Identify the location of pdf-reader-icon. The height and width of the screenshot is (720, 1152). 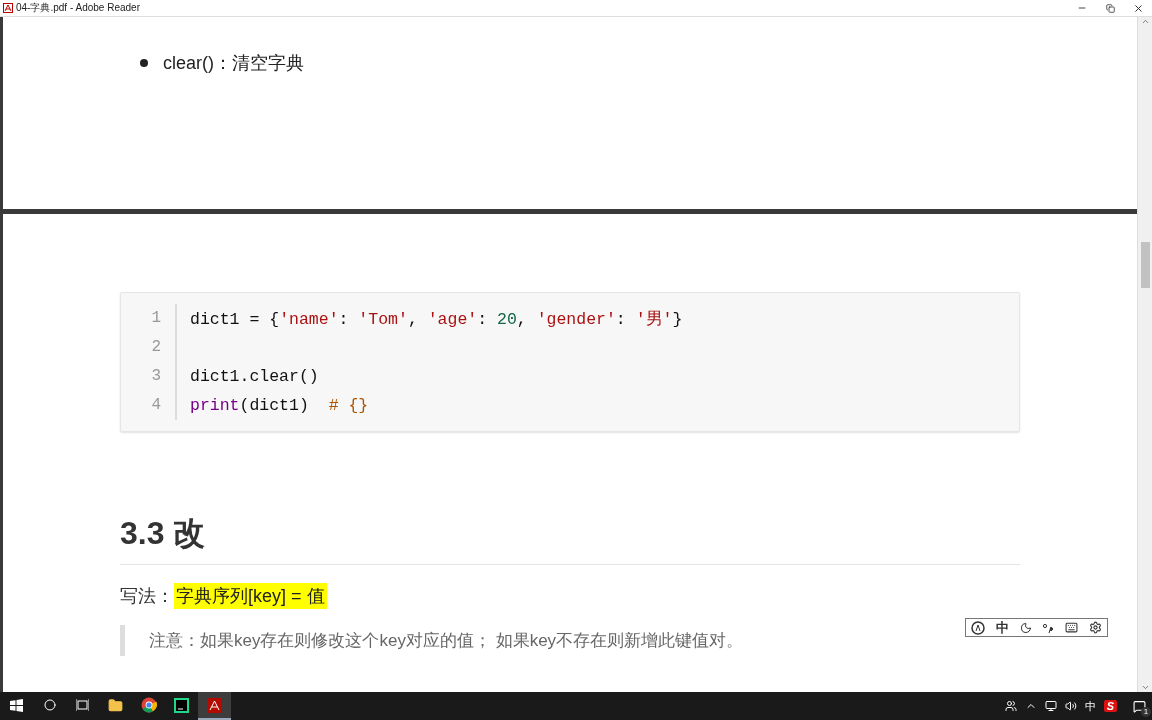
(214, 705).